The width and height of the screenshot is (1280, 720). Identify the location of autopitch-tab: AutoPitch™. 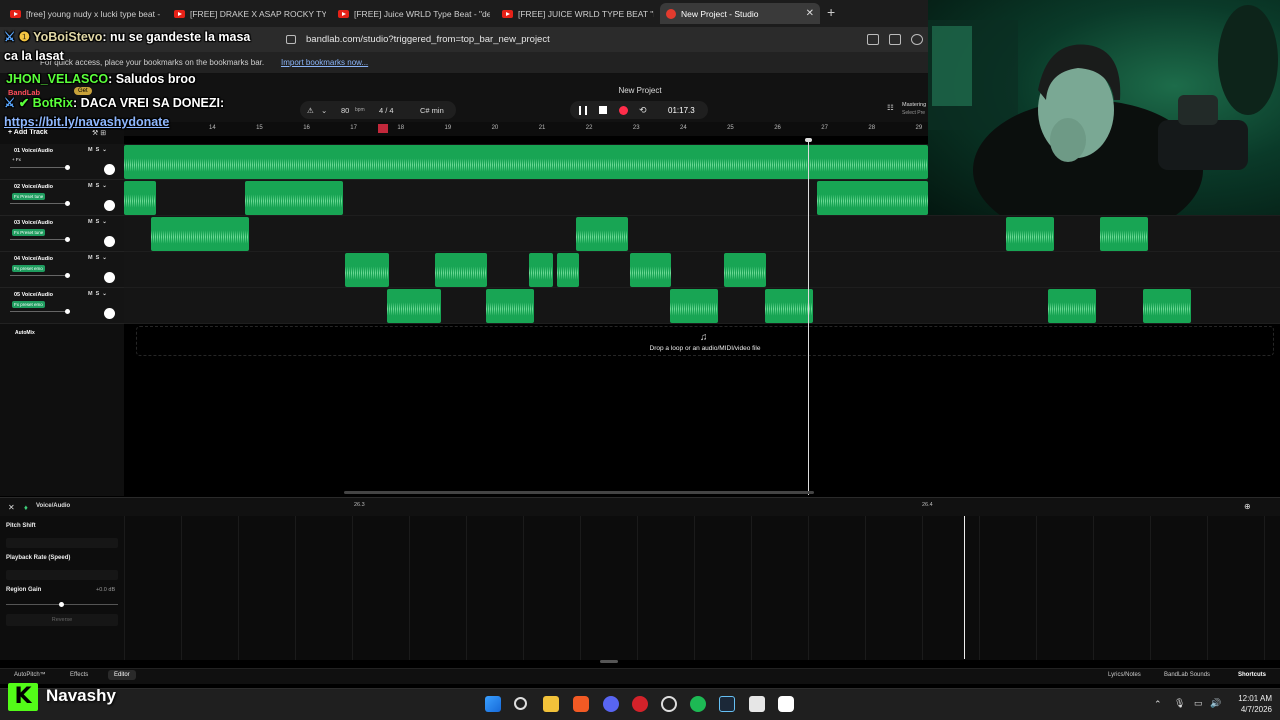
(30, 675).